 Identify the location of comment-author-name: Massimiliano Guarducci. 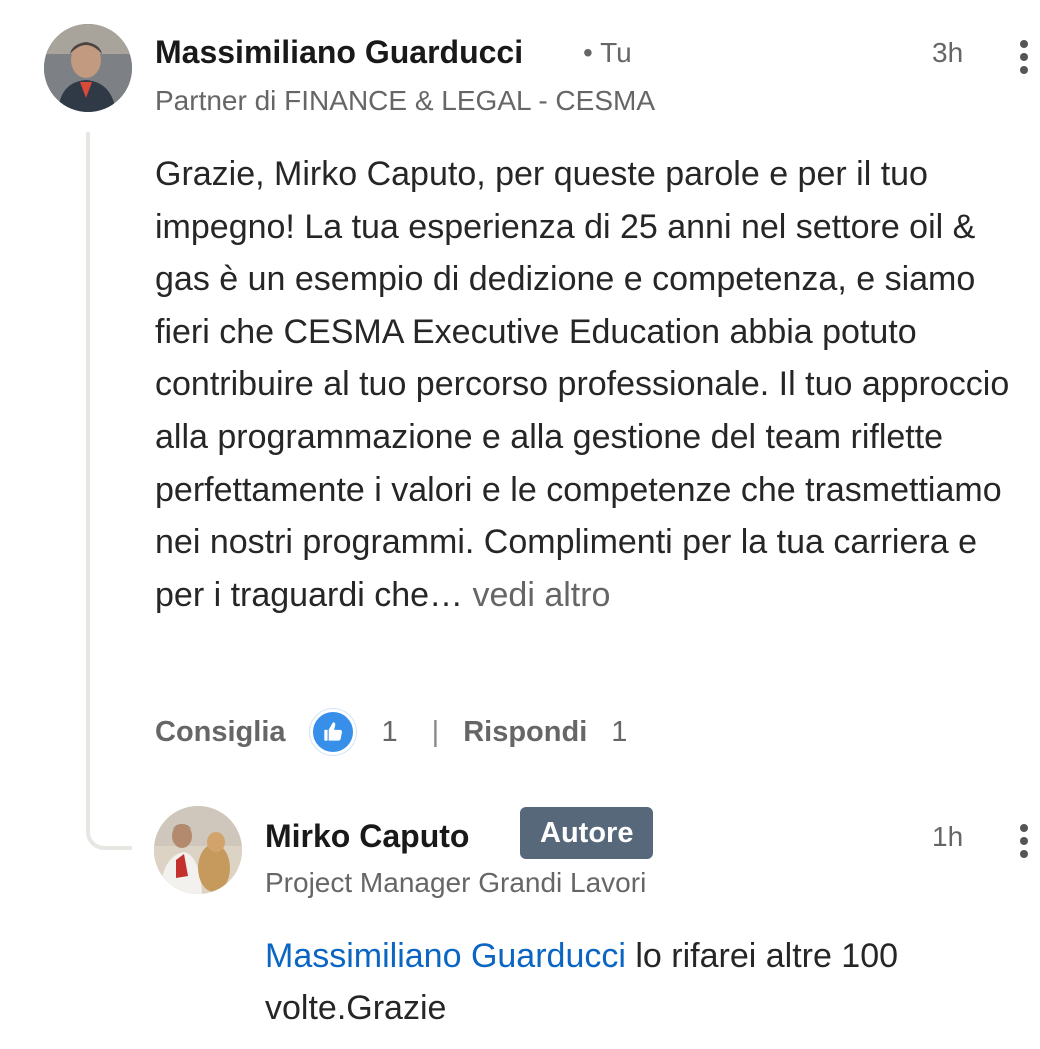
(339, 52).